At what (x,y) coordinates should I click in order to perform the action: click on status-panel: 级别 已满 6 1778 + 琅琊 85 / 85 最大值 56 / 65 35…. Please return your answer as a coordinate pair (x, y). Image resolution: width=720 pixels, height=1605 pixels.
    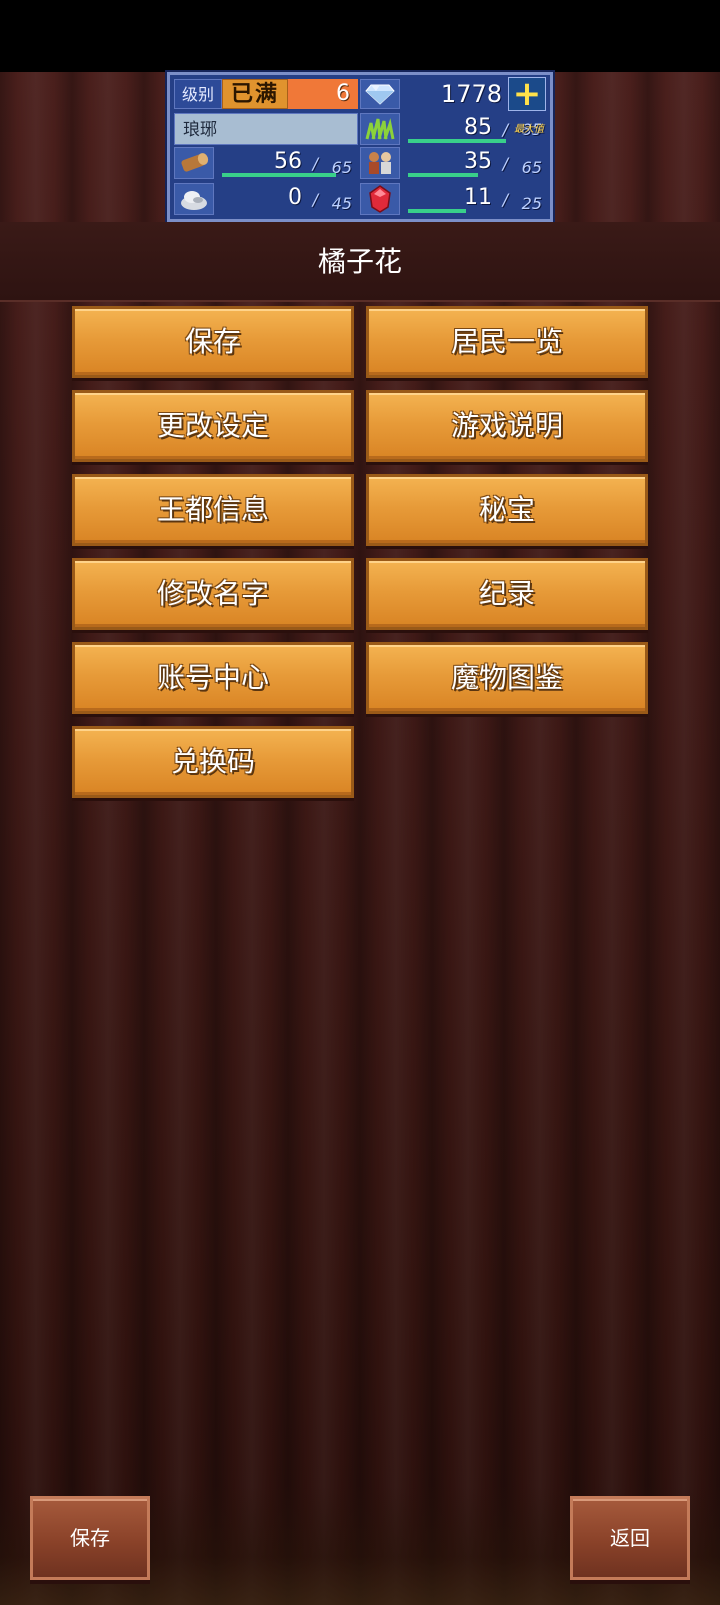
    Looking at the image, I should click on (360, 147).